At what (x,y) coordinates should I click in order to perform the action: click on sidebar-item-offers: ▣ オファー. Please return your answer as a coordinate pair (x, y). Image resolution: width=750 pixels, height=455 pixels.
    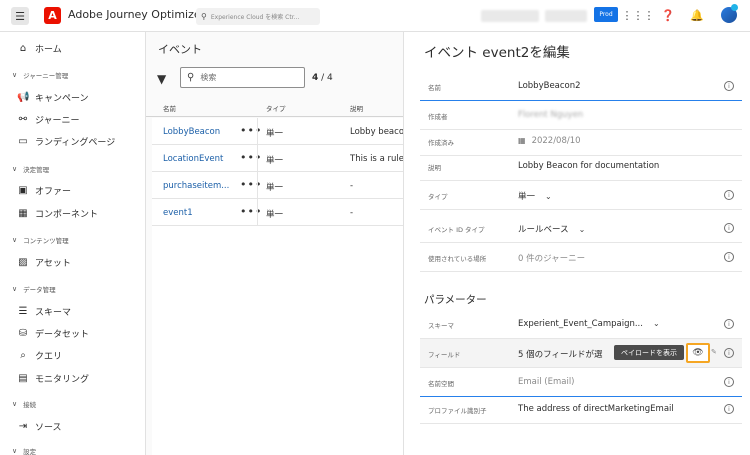
    Looking at the image, I should click on (44, 190).